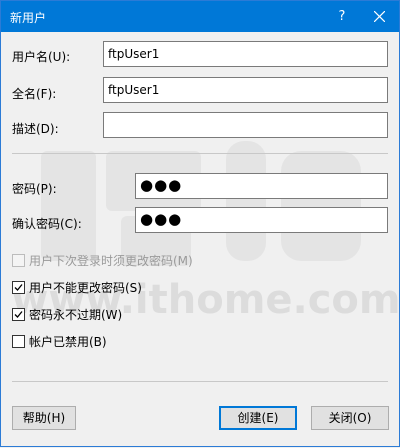 Image resolution: width=400 pixels, height=448 pixels. What do you see at coordinates (34, 189) in the screenshot?
I see `password-label: 密码(P):` at bounding box center [34, 189].